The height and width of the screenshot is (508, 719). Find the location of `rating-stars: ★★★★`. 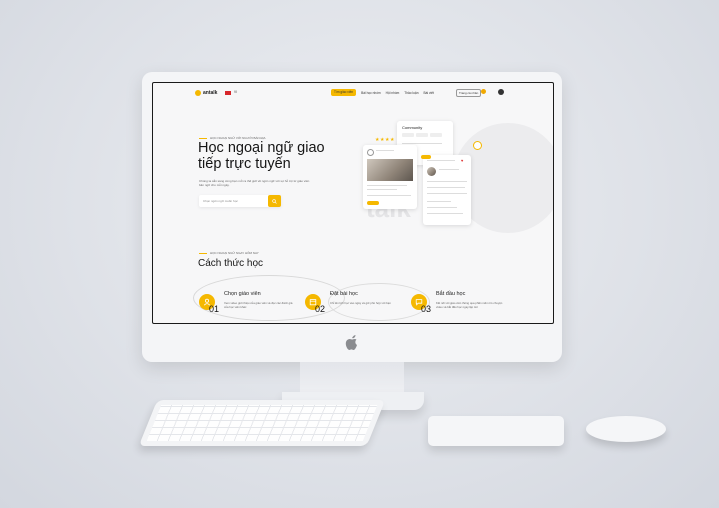

rating-stars: ★★★★ is located at coordinates (385, 140).